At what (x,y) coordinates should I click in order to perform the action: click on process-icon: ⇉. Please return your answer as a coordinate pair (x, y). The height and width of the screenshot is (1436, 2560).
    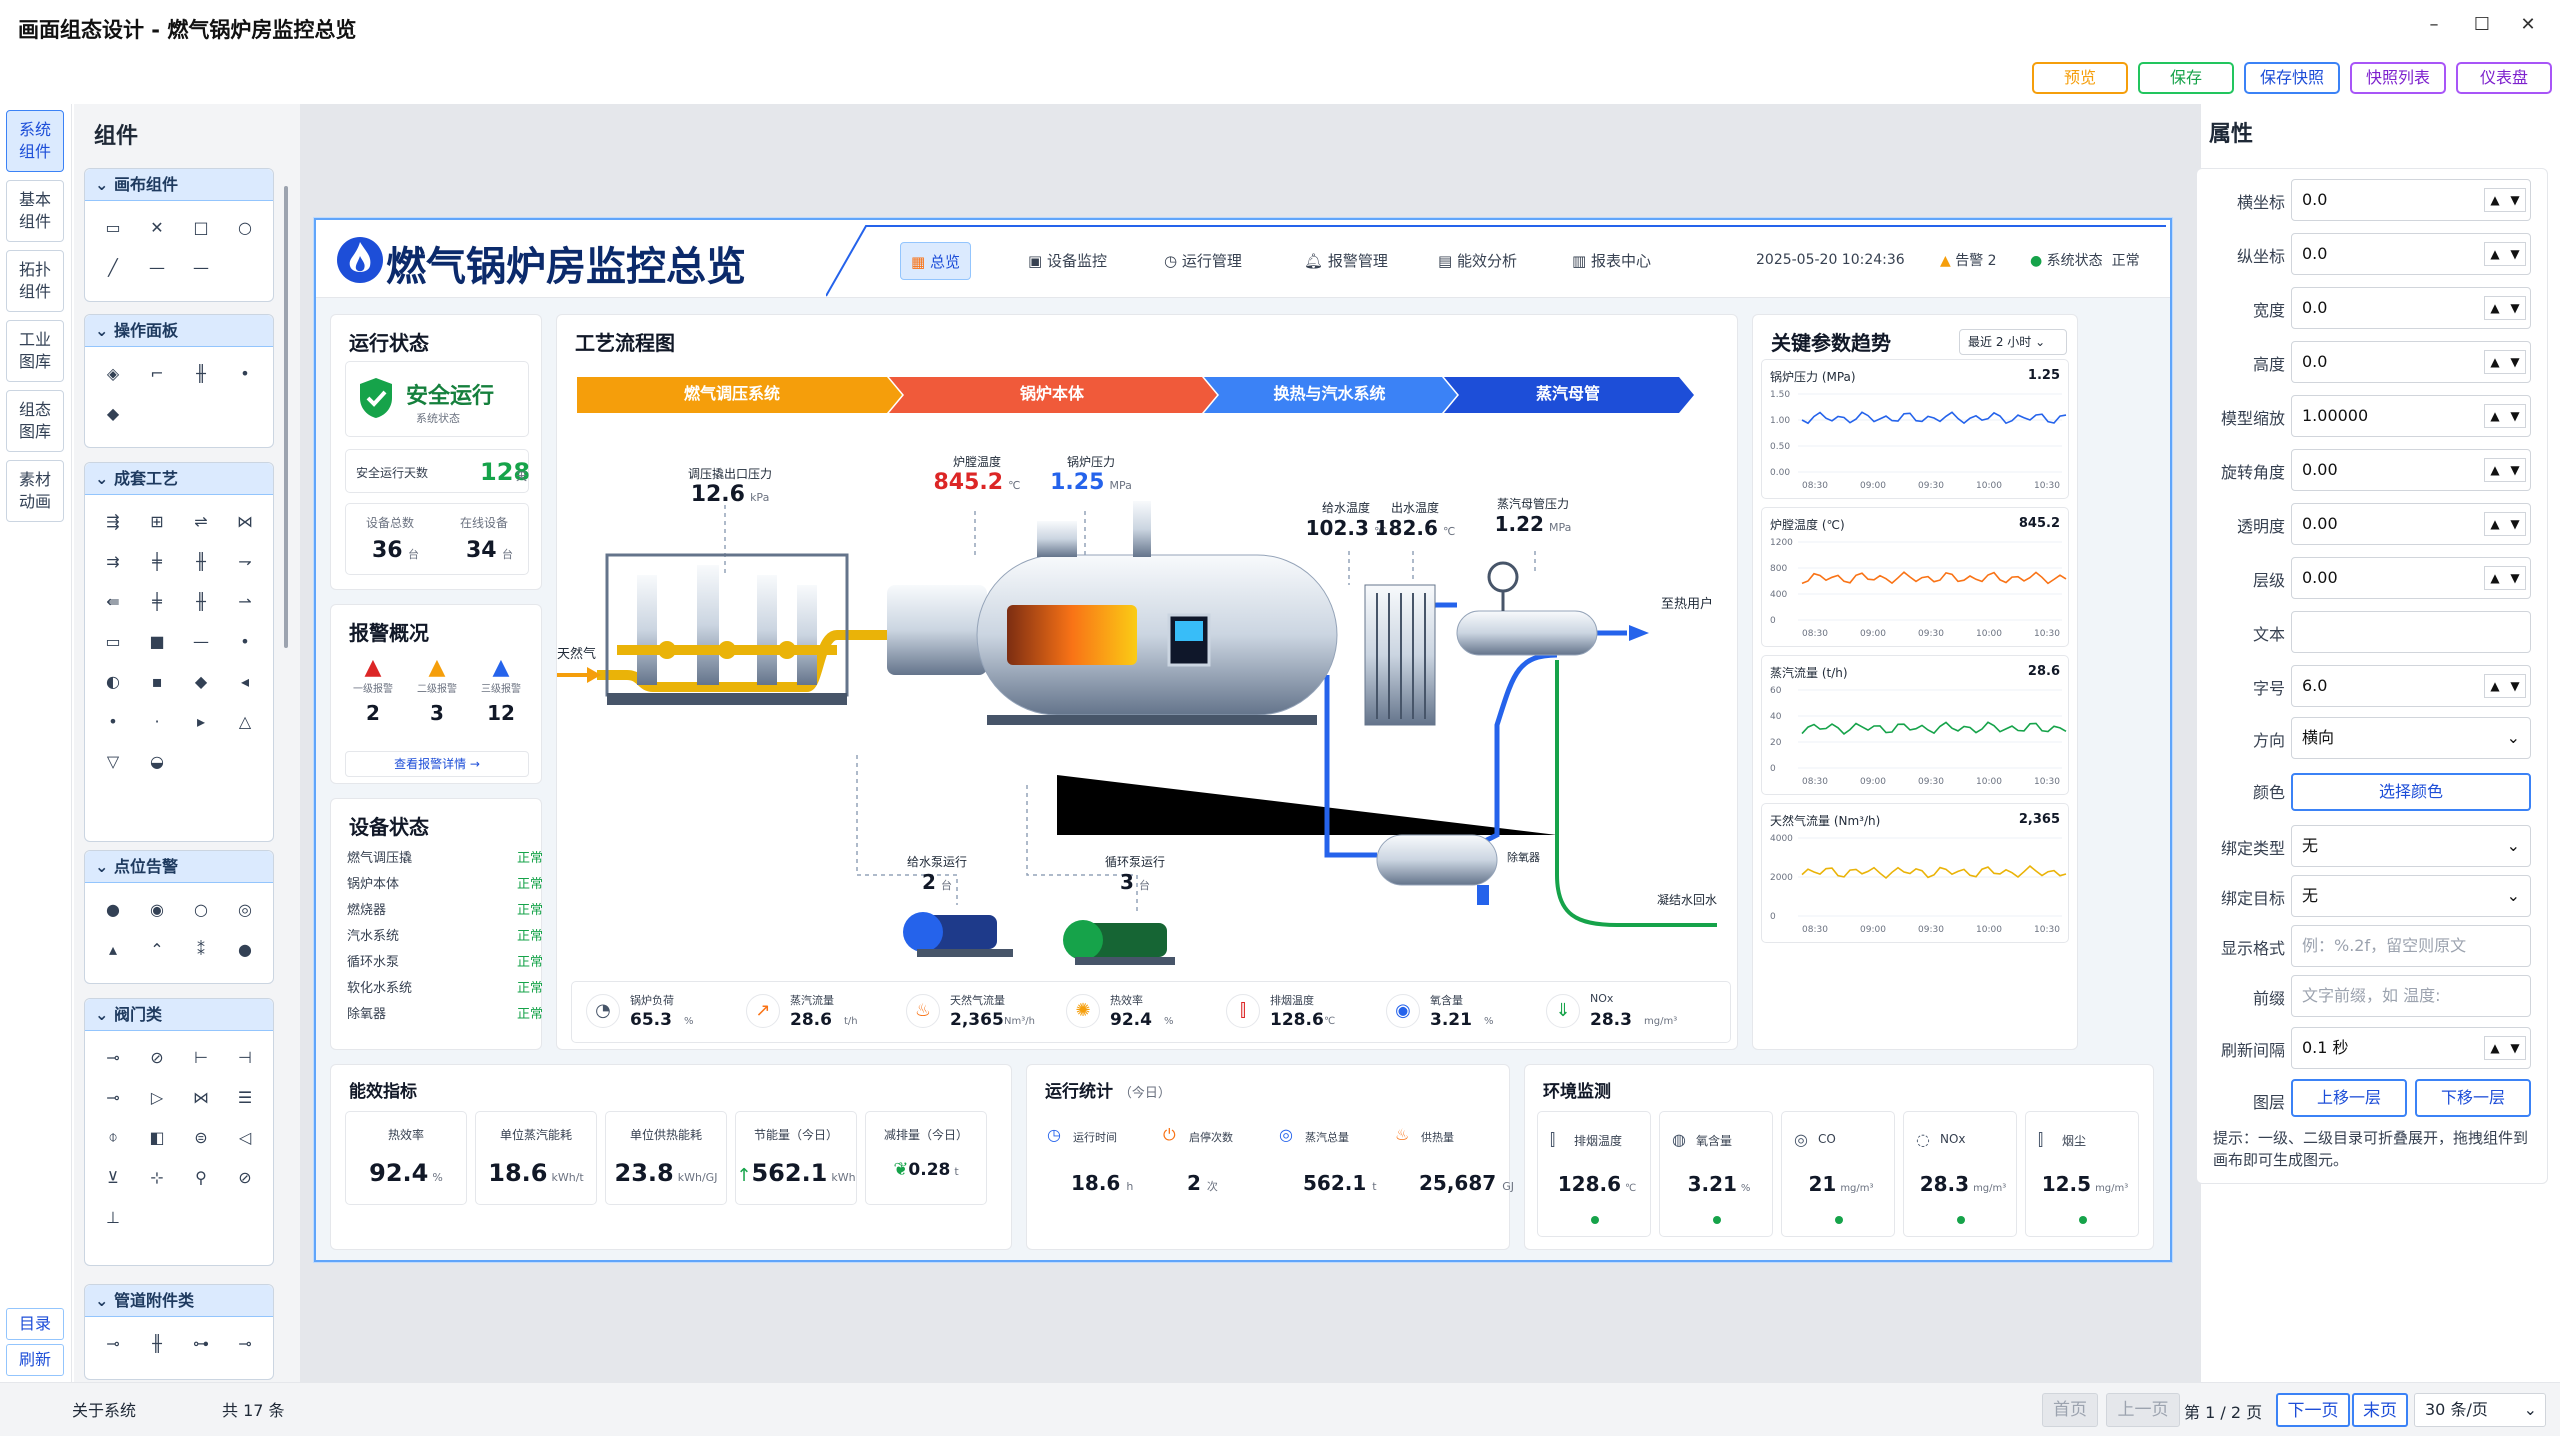
    Looking at the image, I should click on (113, 561).